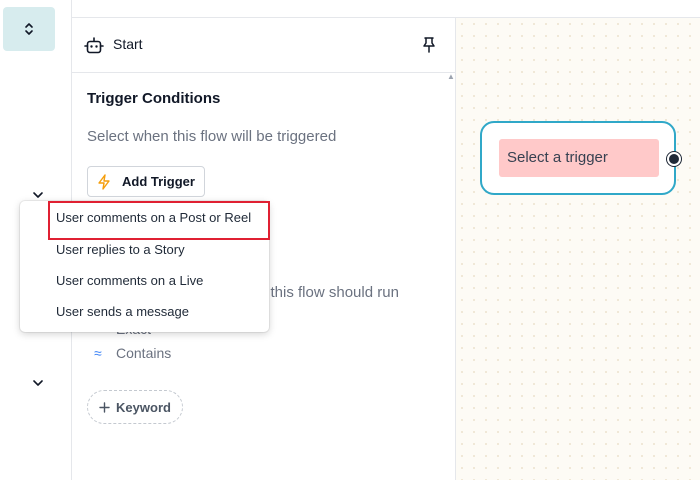  Describe the element at coordinates (154, 98) in the screenshot. I see `trigger-conditions-heading: Trigger Conditions` at that location.